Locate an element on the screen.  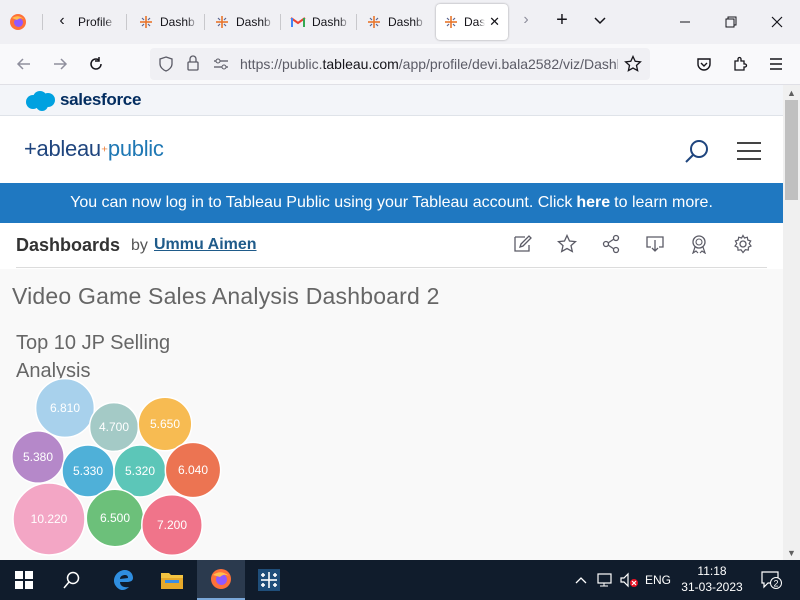
bubble-label: 5.320 is located at coordinates (140, 471).